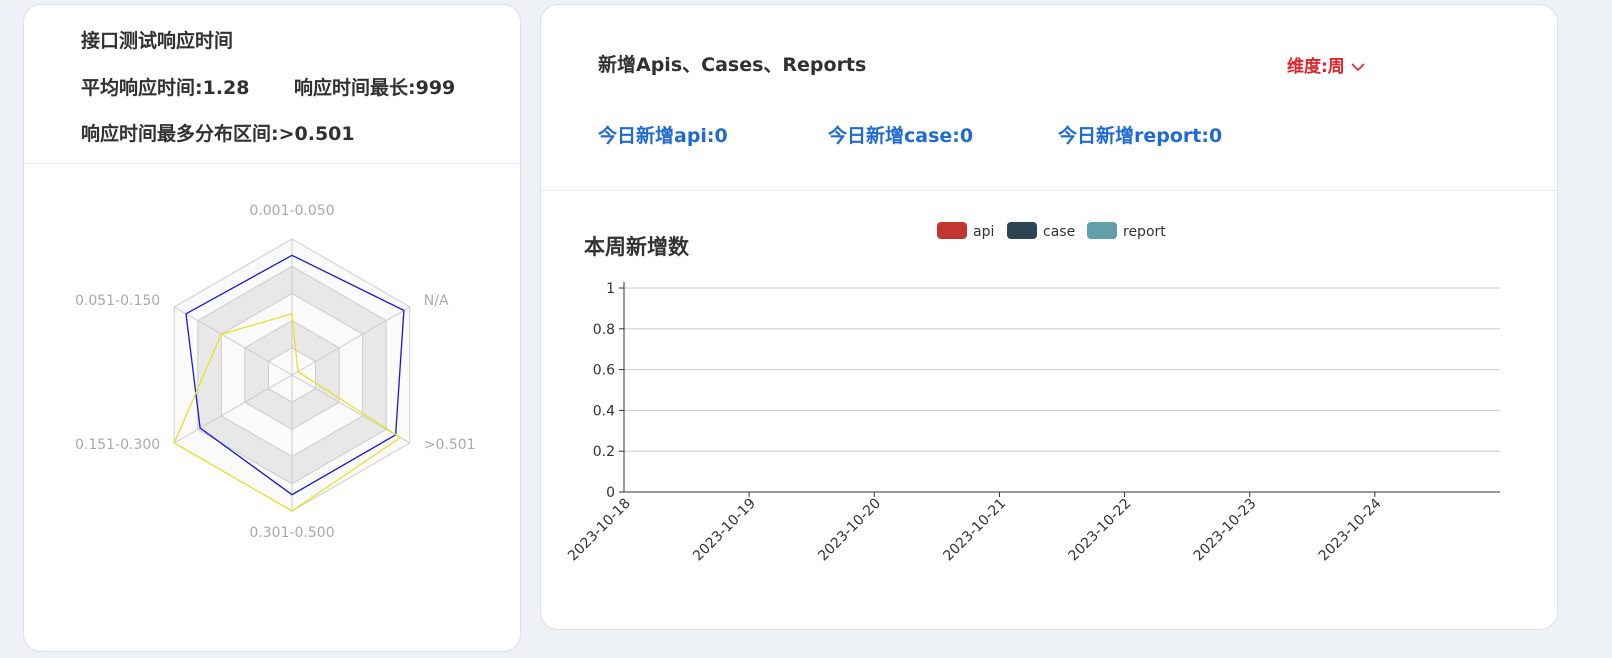  I want to click on x-category-label: 2023-10-24, so click(1350, 529).